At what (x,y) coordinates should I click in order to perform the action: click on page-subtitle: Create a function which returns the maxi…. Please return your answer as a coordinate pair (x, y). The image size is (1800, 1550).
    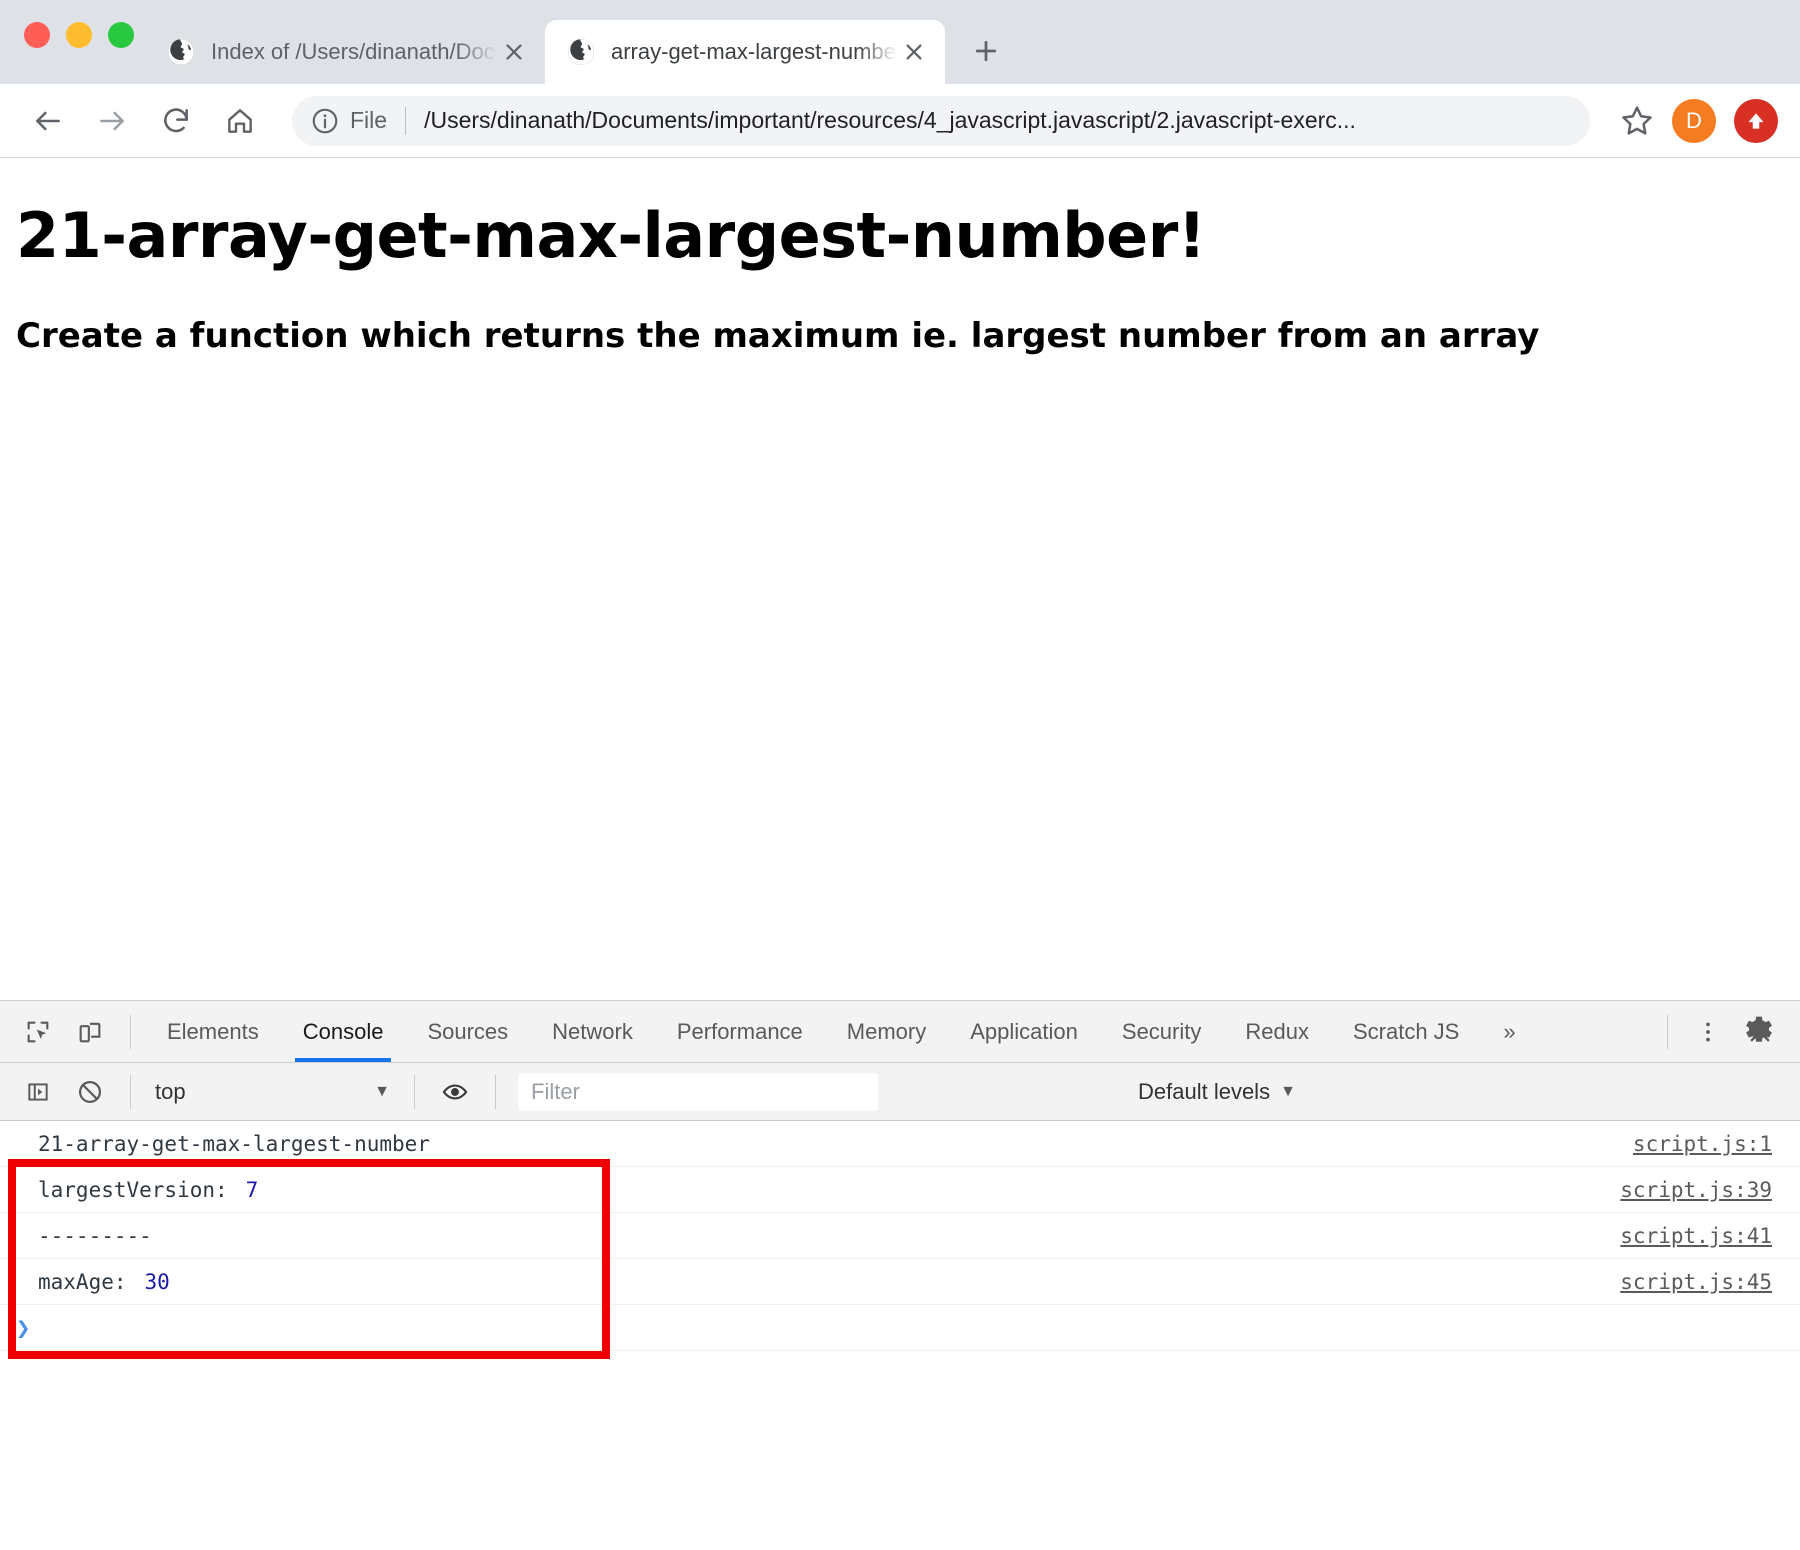
    Looking at the image, I should click on (778, 336).